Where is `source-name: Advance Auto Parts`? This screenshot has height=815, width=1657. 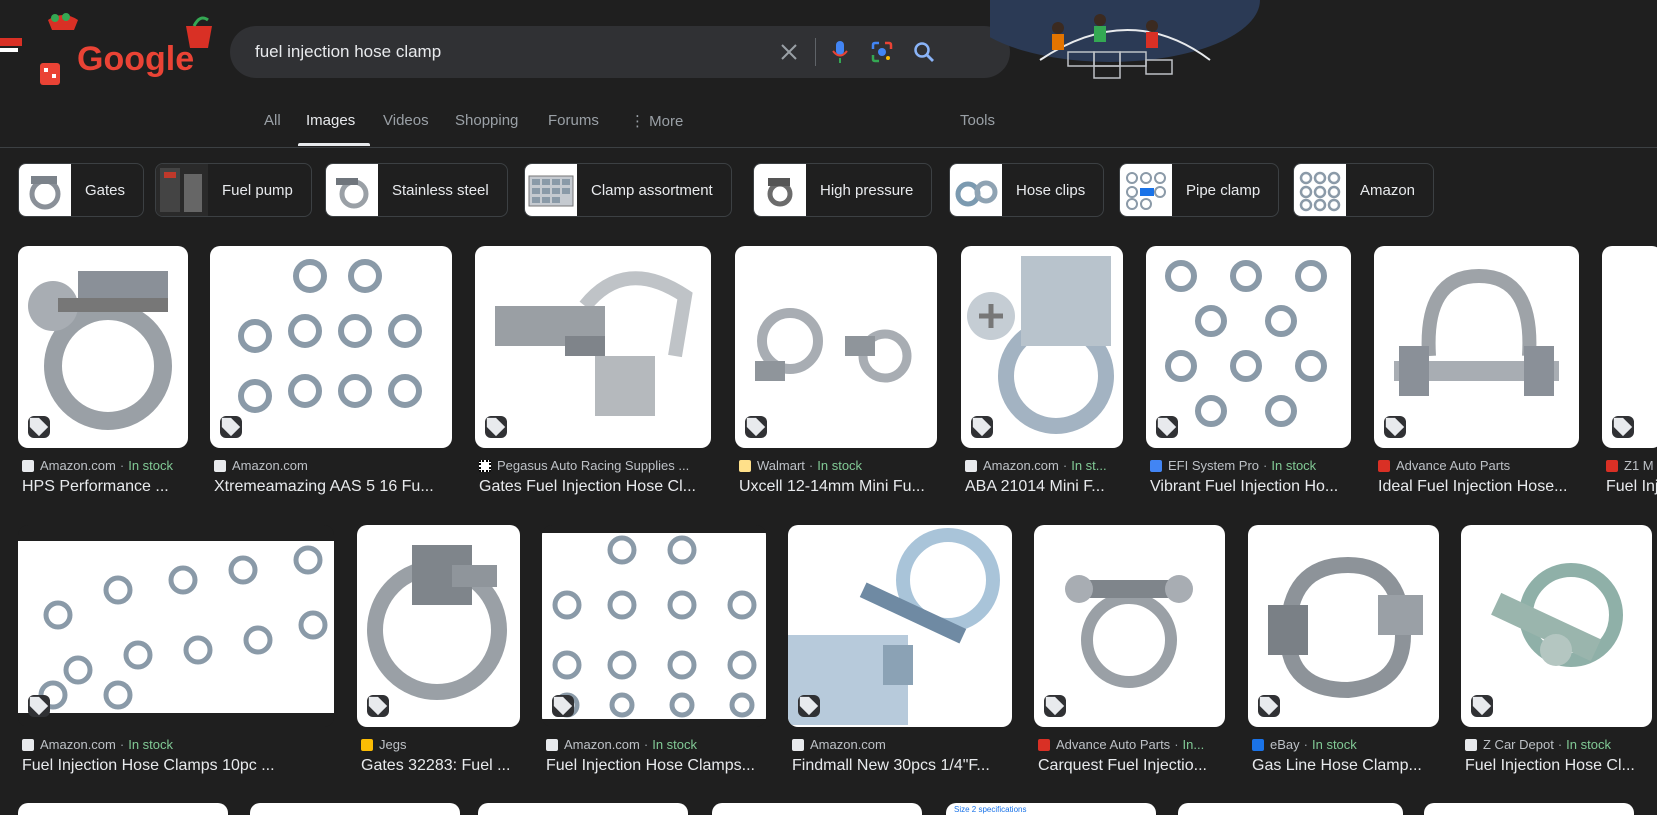 source-name: Advance Auto Parts is located at coordinates (1453, 465).